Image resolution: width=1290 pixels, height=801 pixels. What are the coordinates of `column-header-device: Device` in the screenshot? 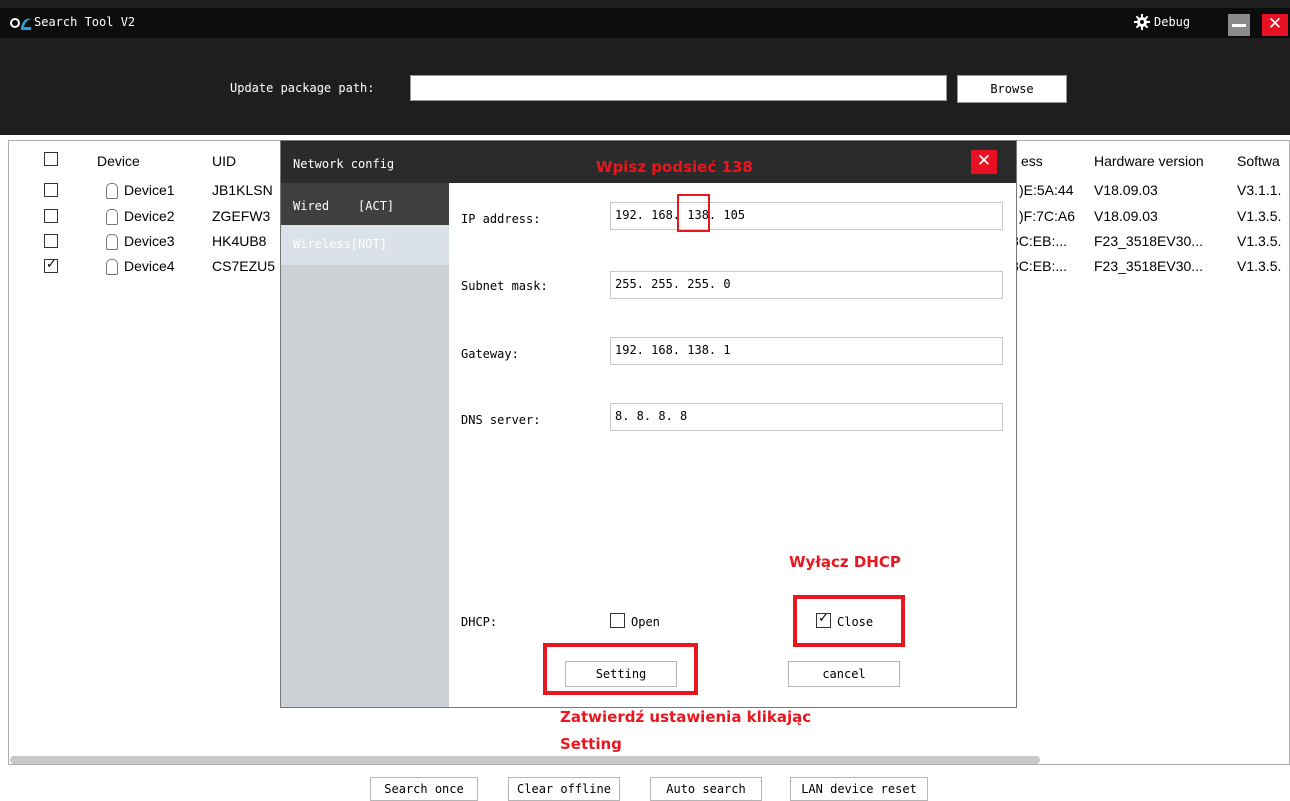 It's located at (118, 161).